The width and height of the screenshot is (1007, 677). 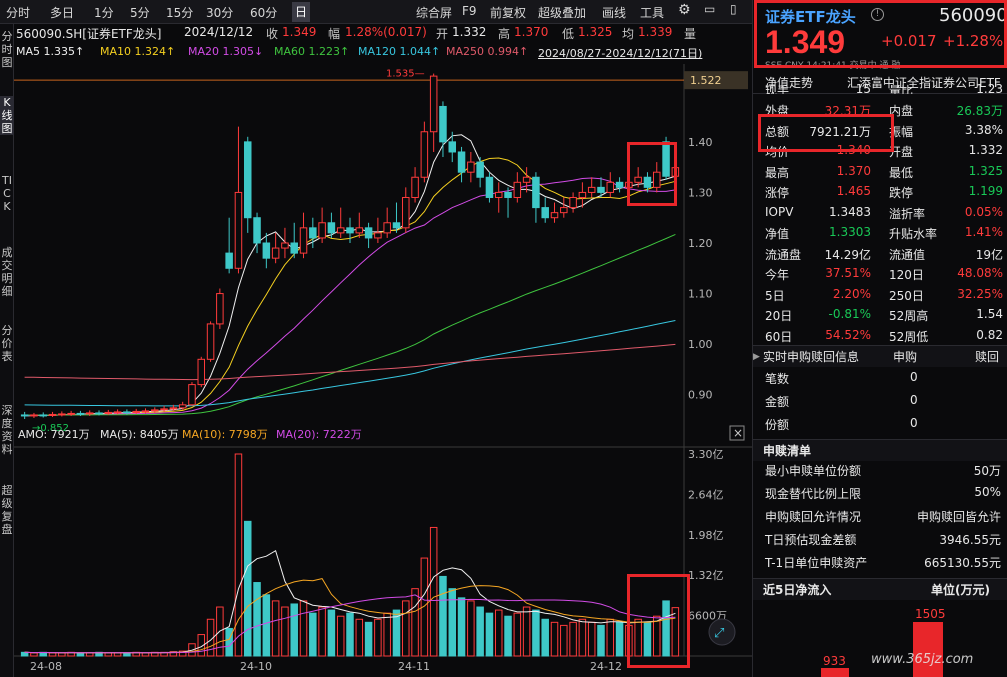 I want to click on date-tick-0: 24-08, so click(x=46, y=666).